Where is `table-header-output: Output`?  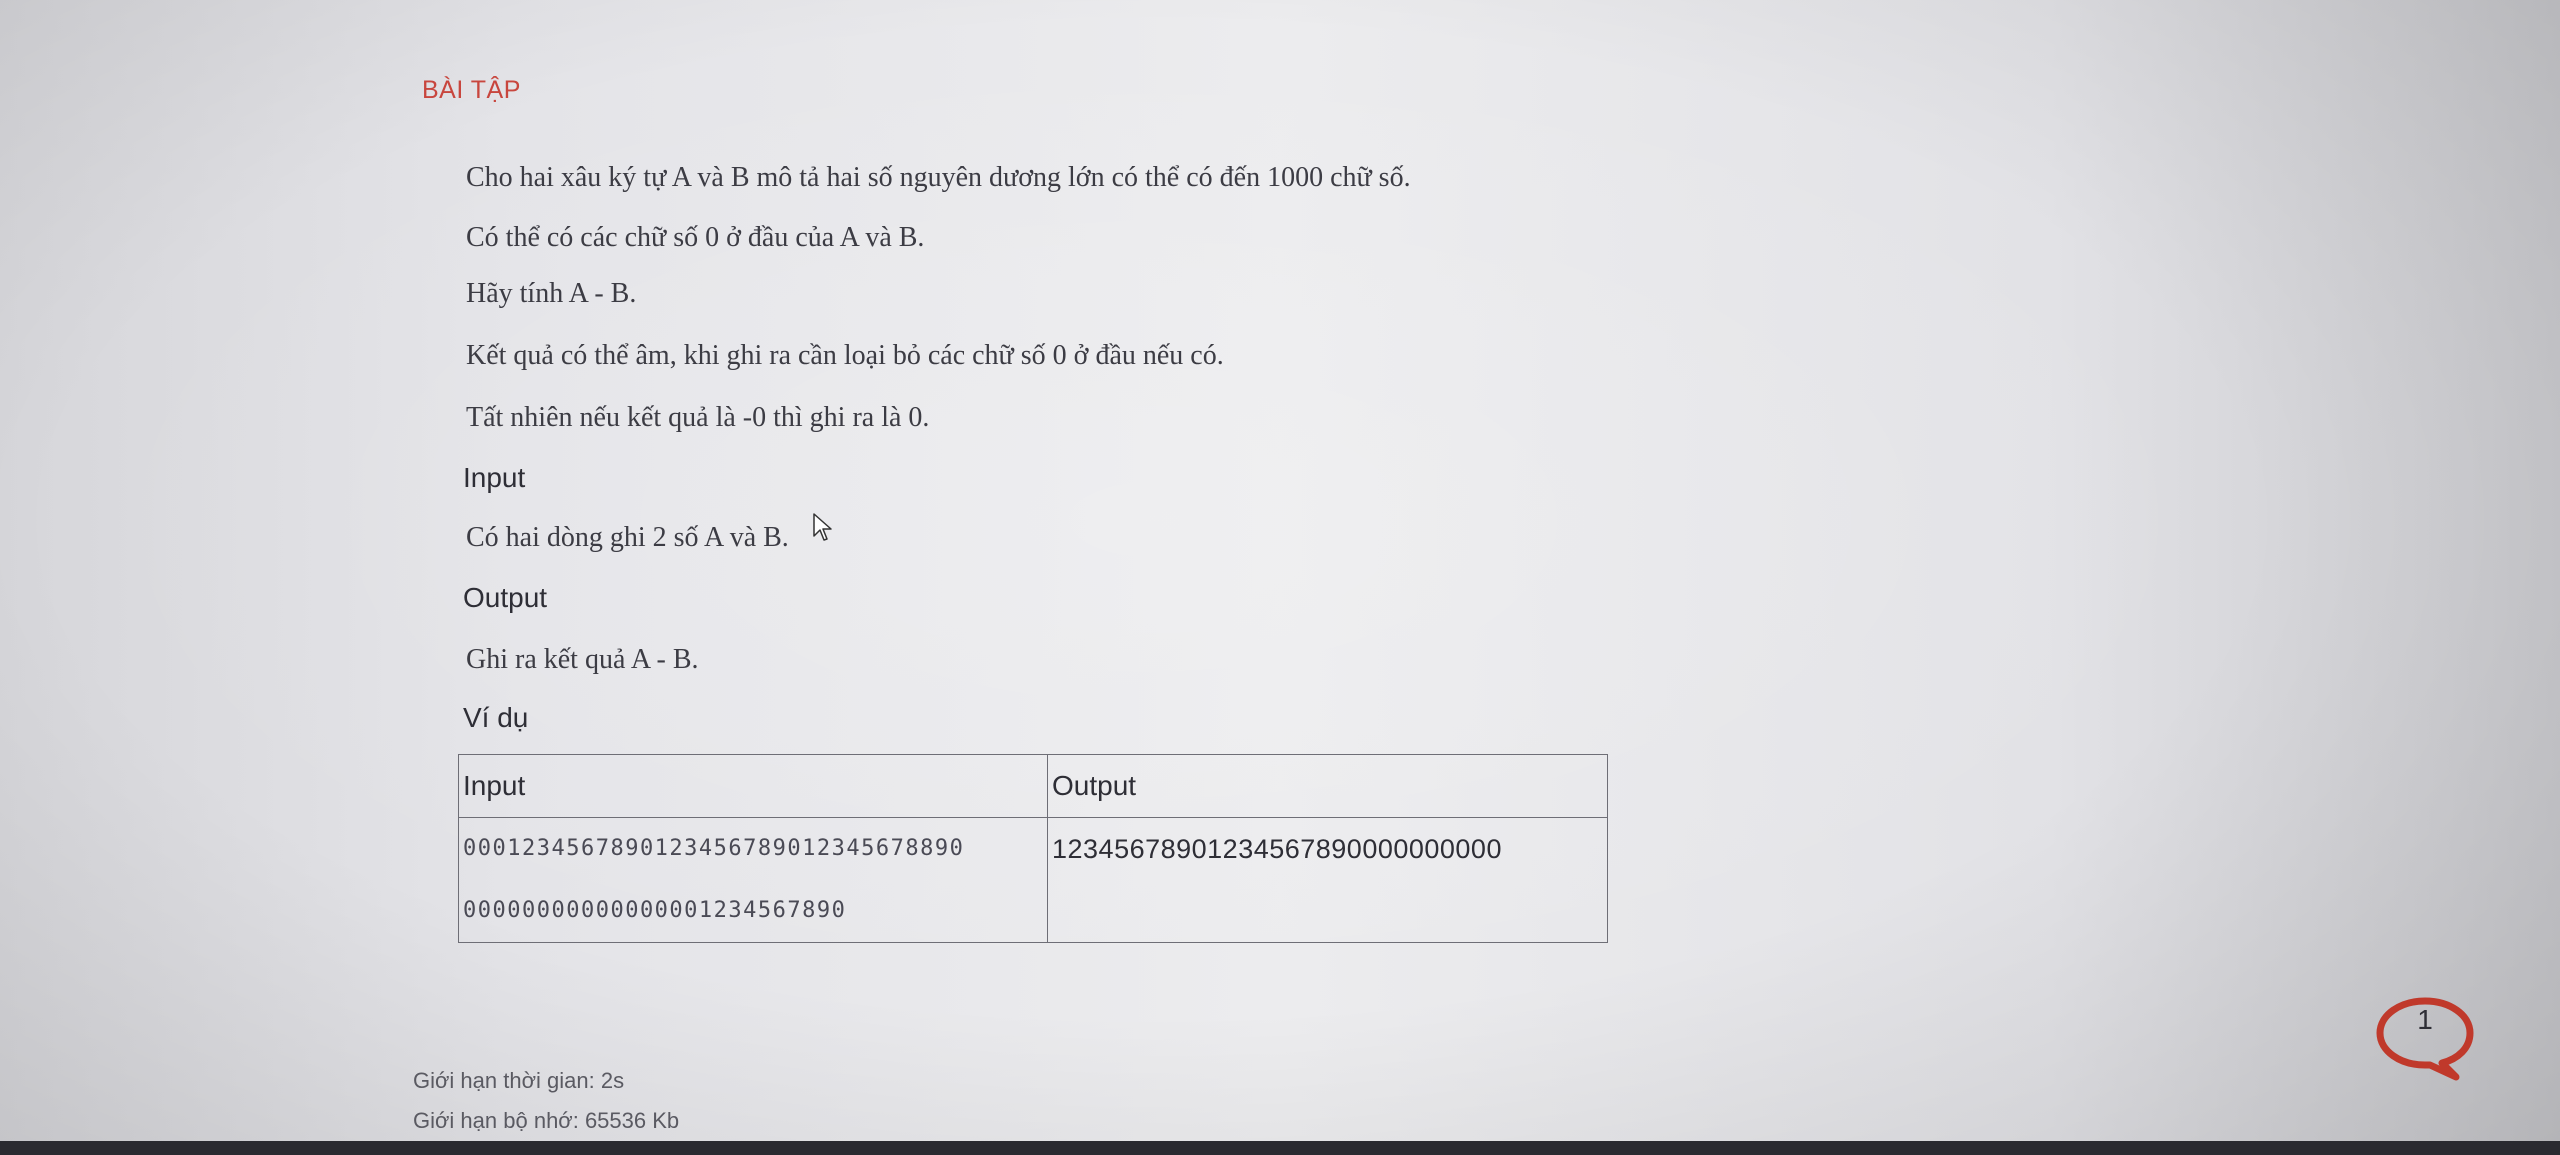
table-header-output: Output is located at coordinates (1327, 786).